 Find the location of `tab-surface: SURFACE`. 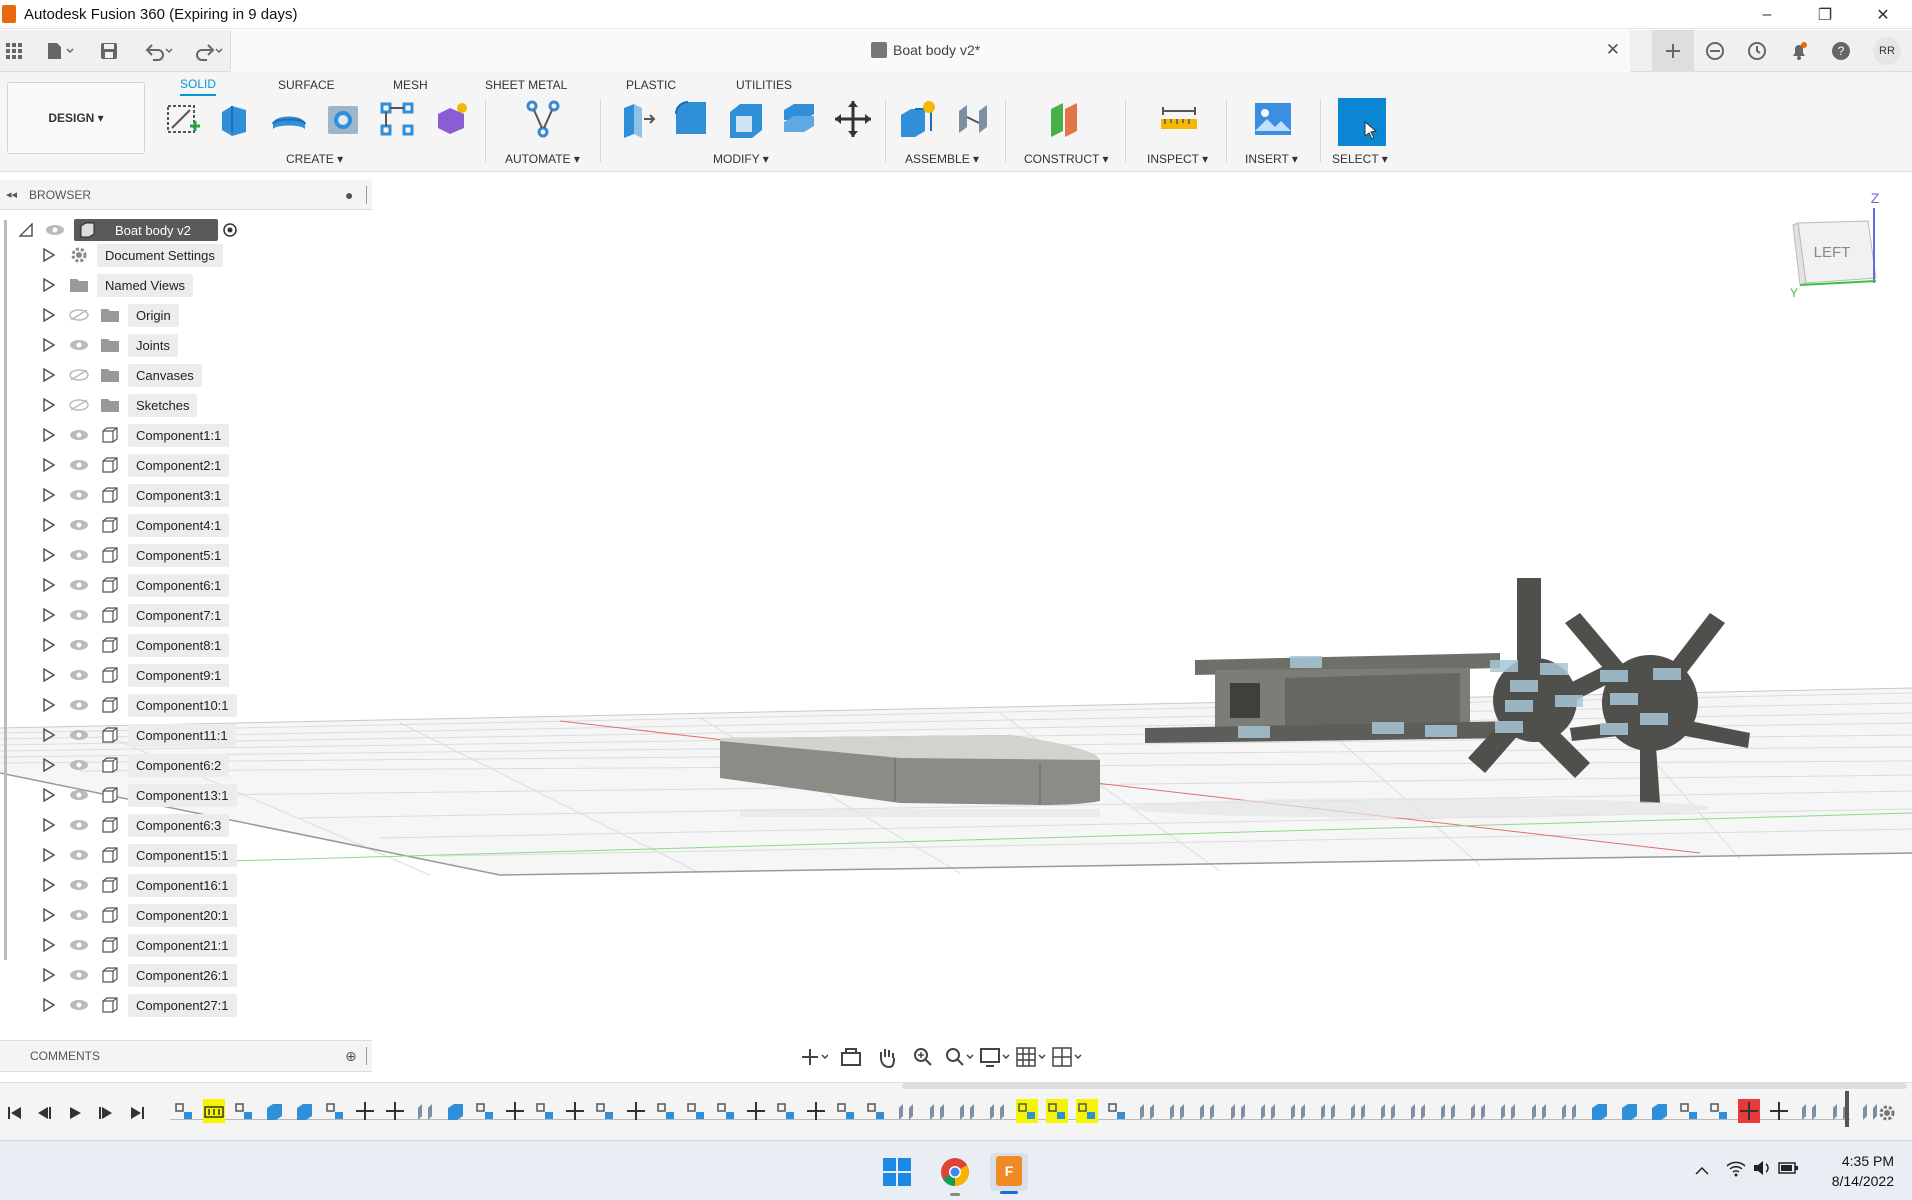

tab-surface: SURFACE is located at coordinates (306, 85).